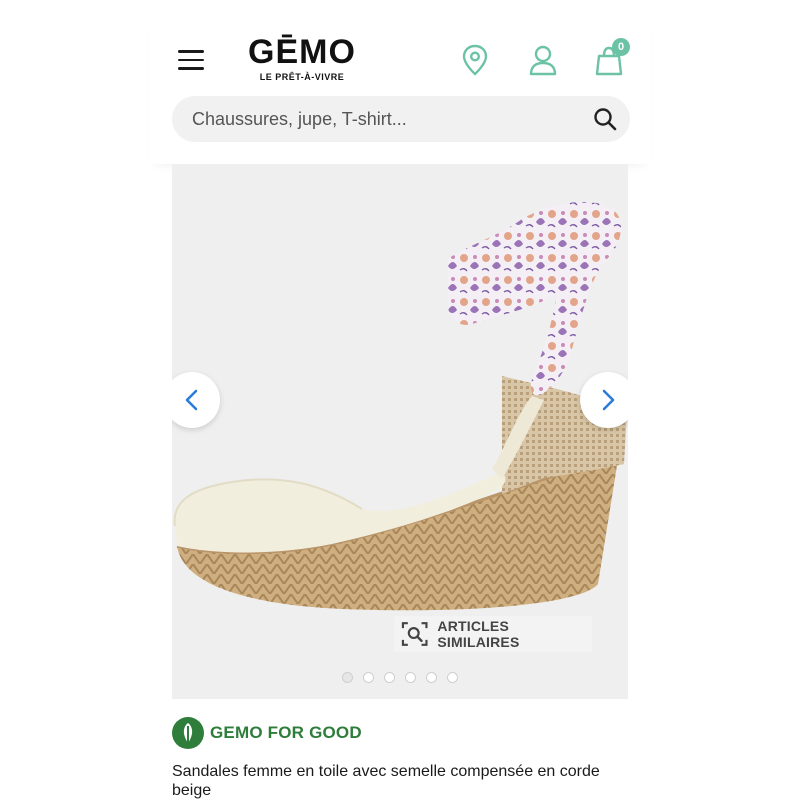 The image size is (800, 800). What do you see at coordinates (608, 400) in the screenshot?
I see `chevron-right-icon` at bounding box center [608, 400].